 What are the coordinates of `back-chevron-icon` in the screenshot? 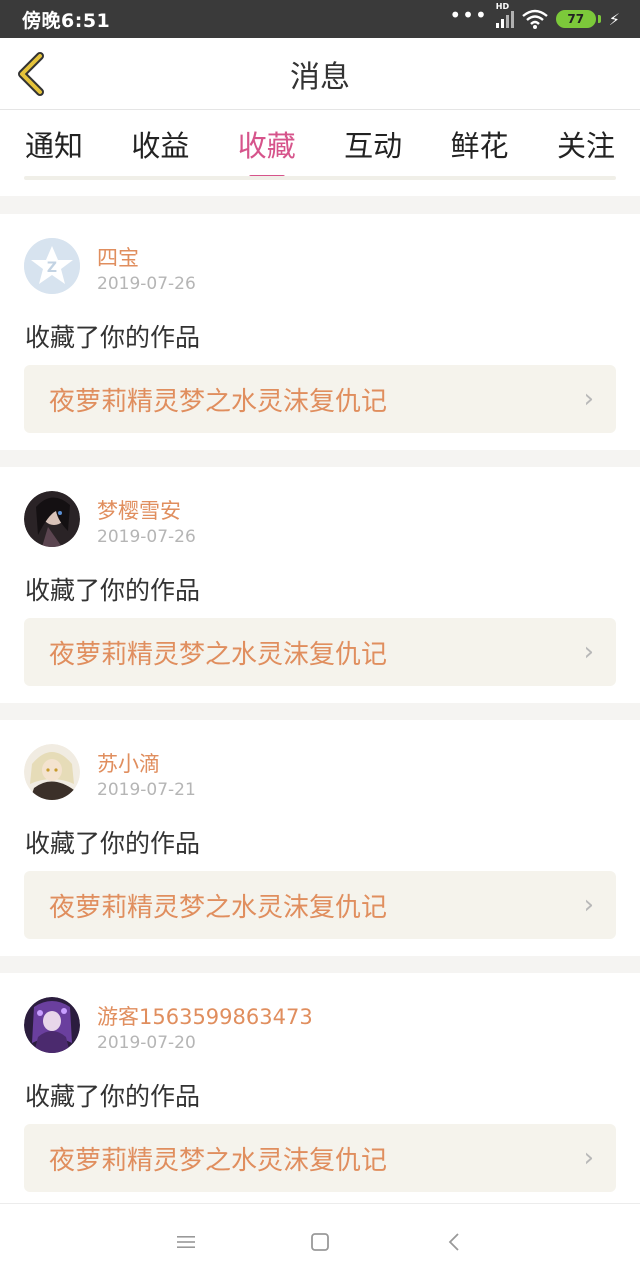 It's located at (453, 1242).